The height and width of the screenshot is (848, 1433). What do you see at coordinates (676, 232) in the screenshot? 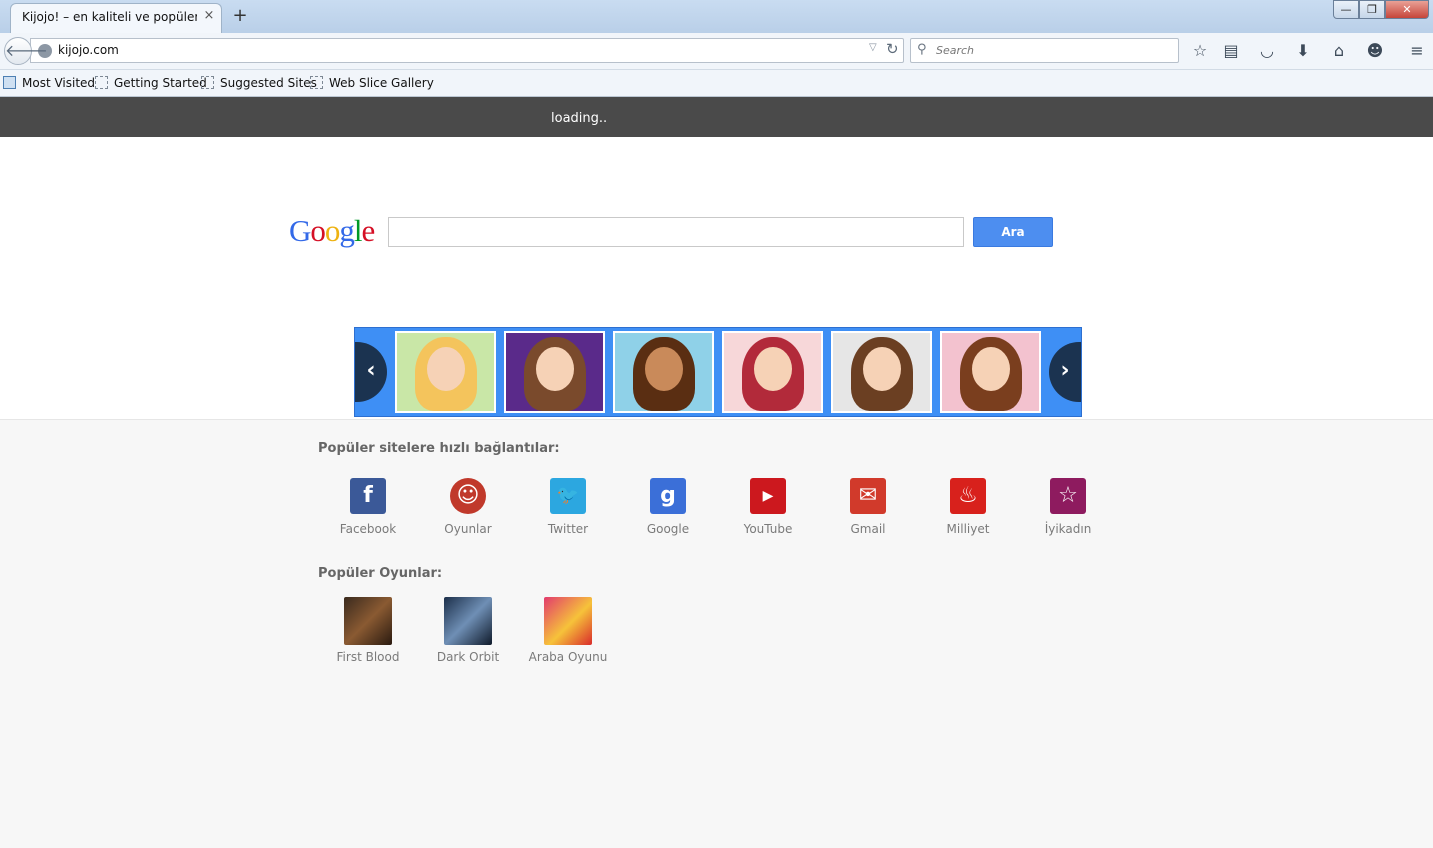
I see `google-search-input` at bounding box center [676, 232].